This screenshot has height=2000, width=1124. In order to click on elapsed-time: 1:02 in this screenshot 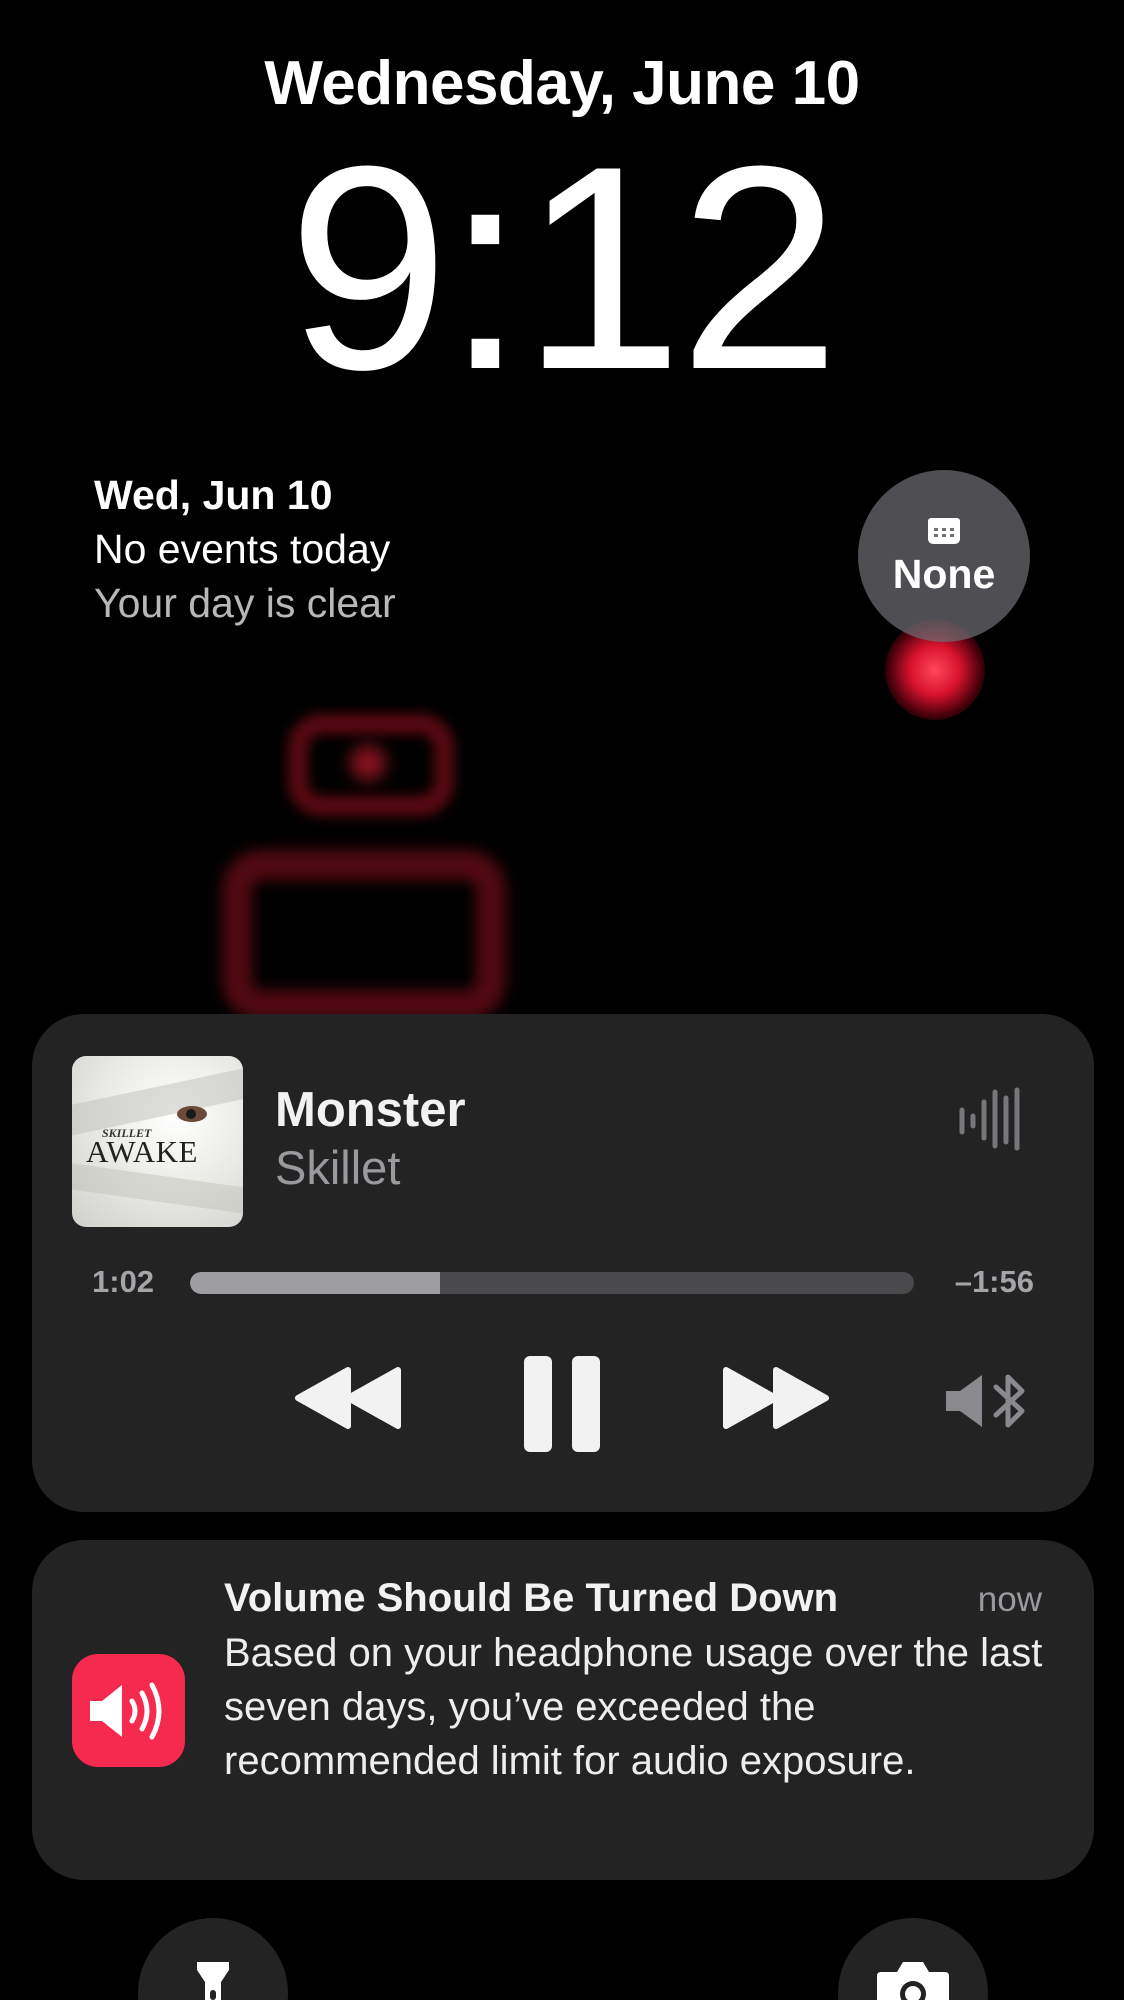, I will do `click(123, 1281)`.